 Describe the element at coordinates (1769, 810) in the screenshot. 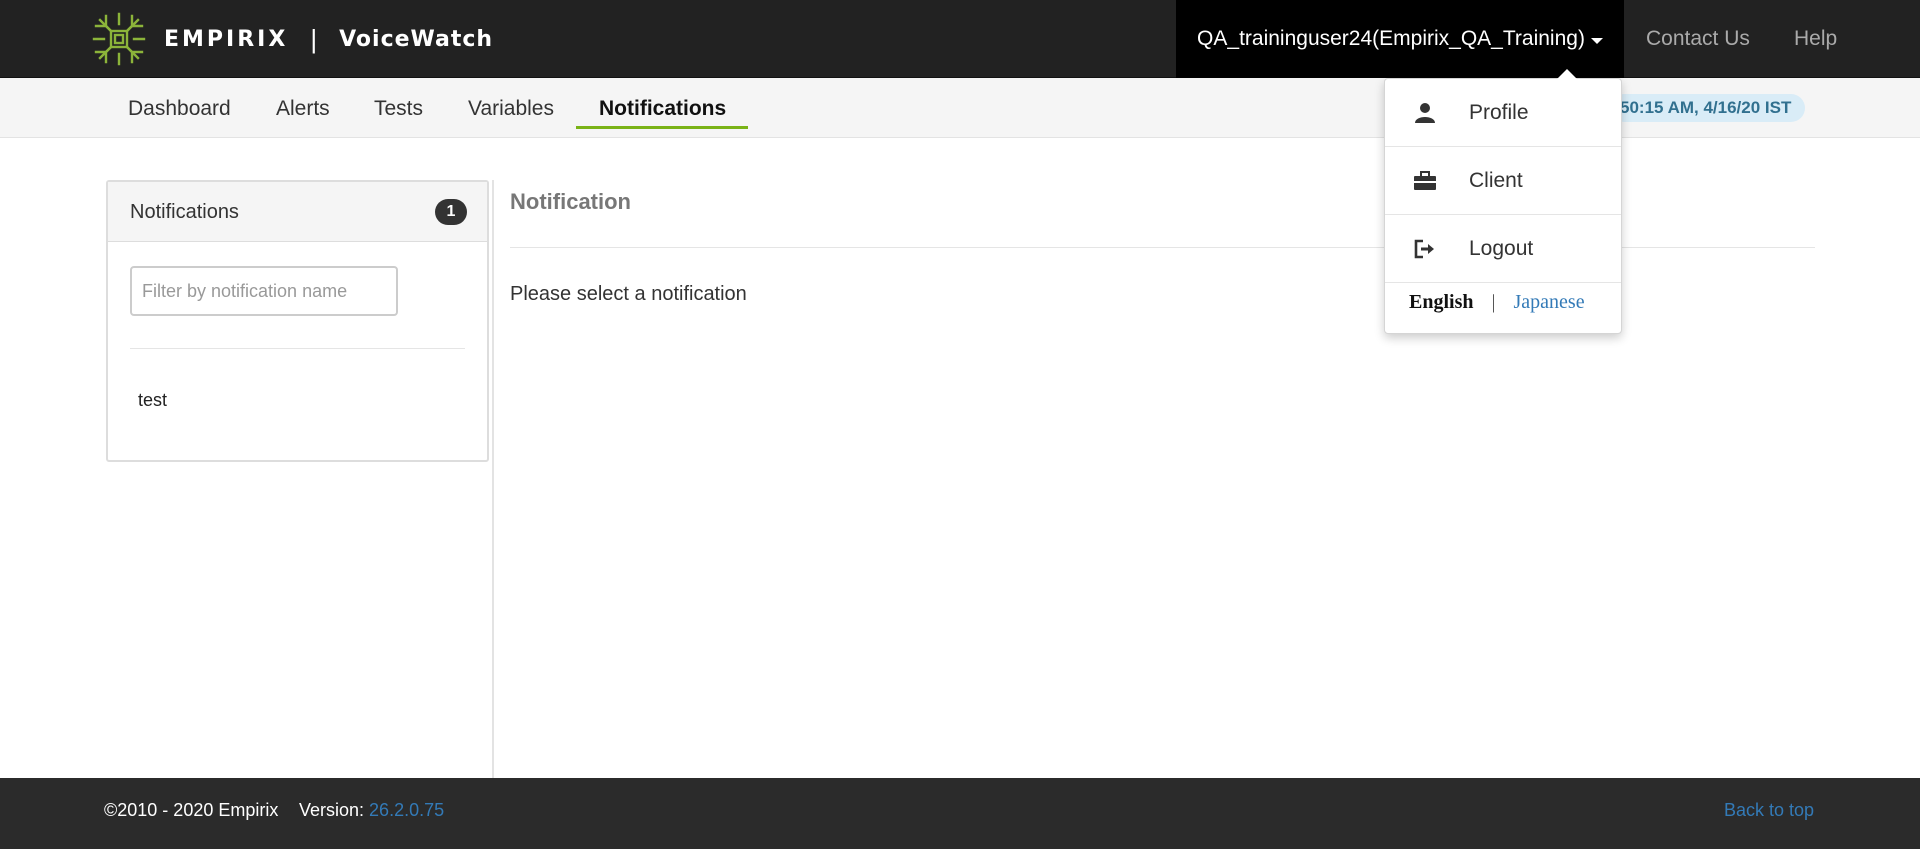

I see `back-to-top-link: Back to top` at that location.